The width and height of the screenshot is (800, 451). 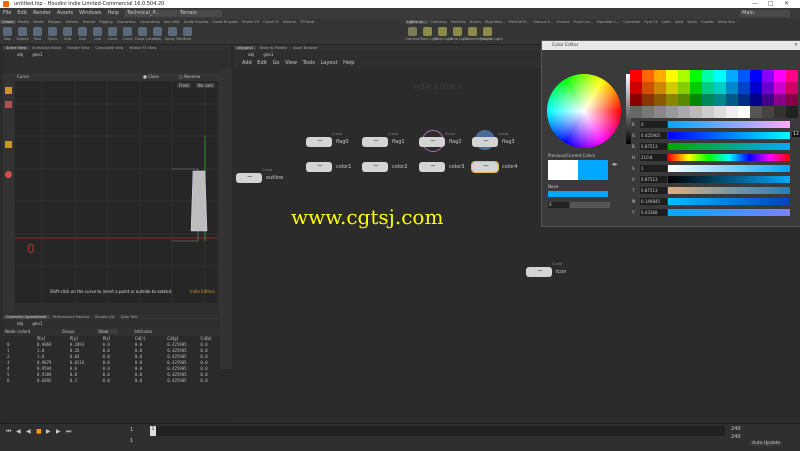 I want to click on value-bar, so click(x=590, y=205).